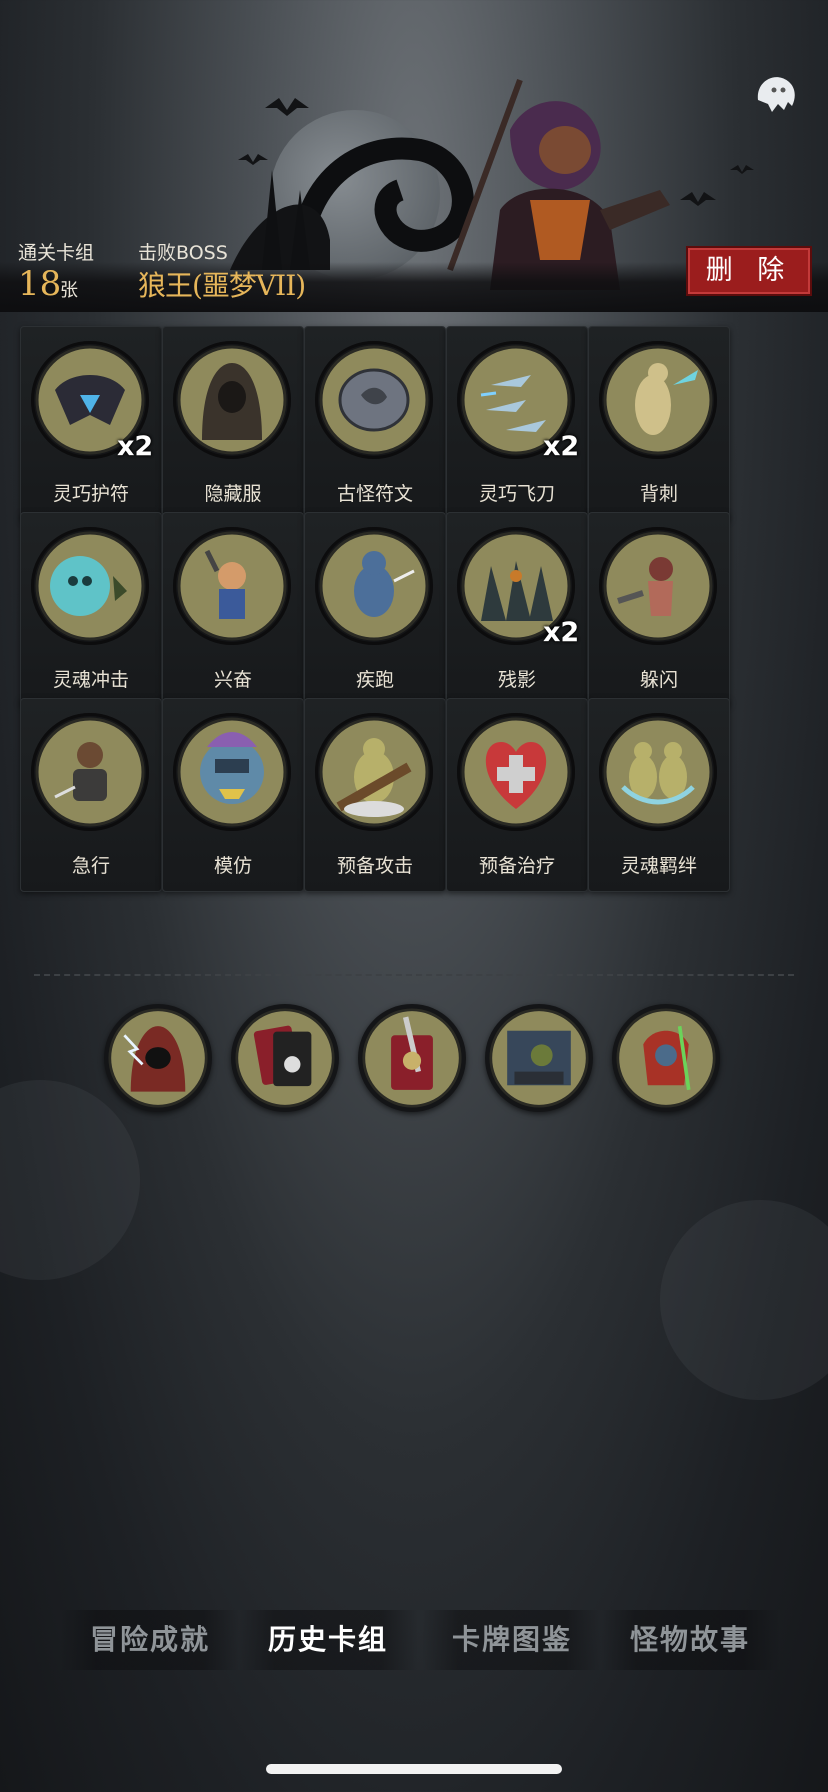 Image resolution: width=828 pixels, height=1792 pixels. I want to click on deck-card: 隐藏服, so click(233, 423).